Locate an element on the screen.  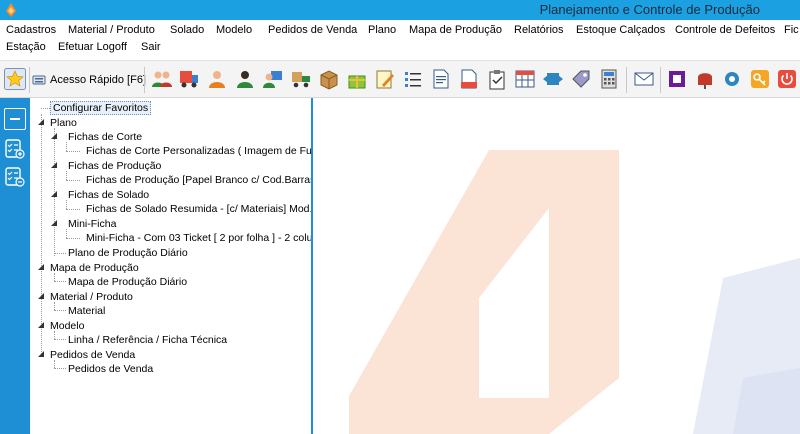
tree-node-label: Configurar Favoritos is located at coordinates (101, 108).